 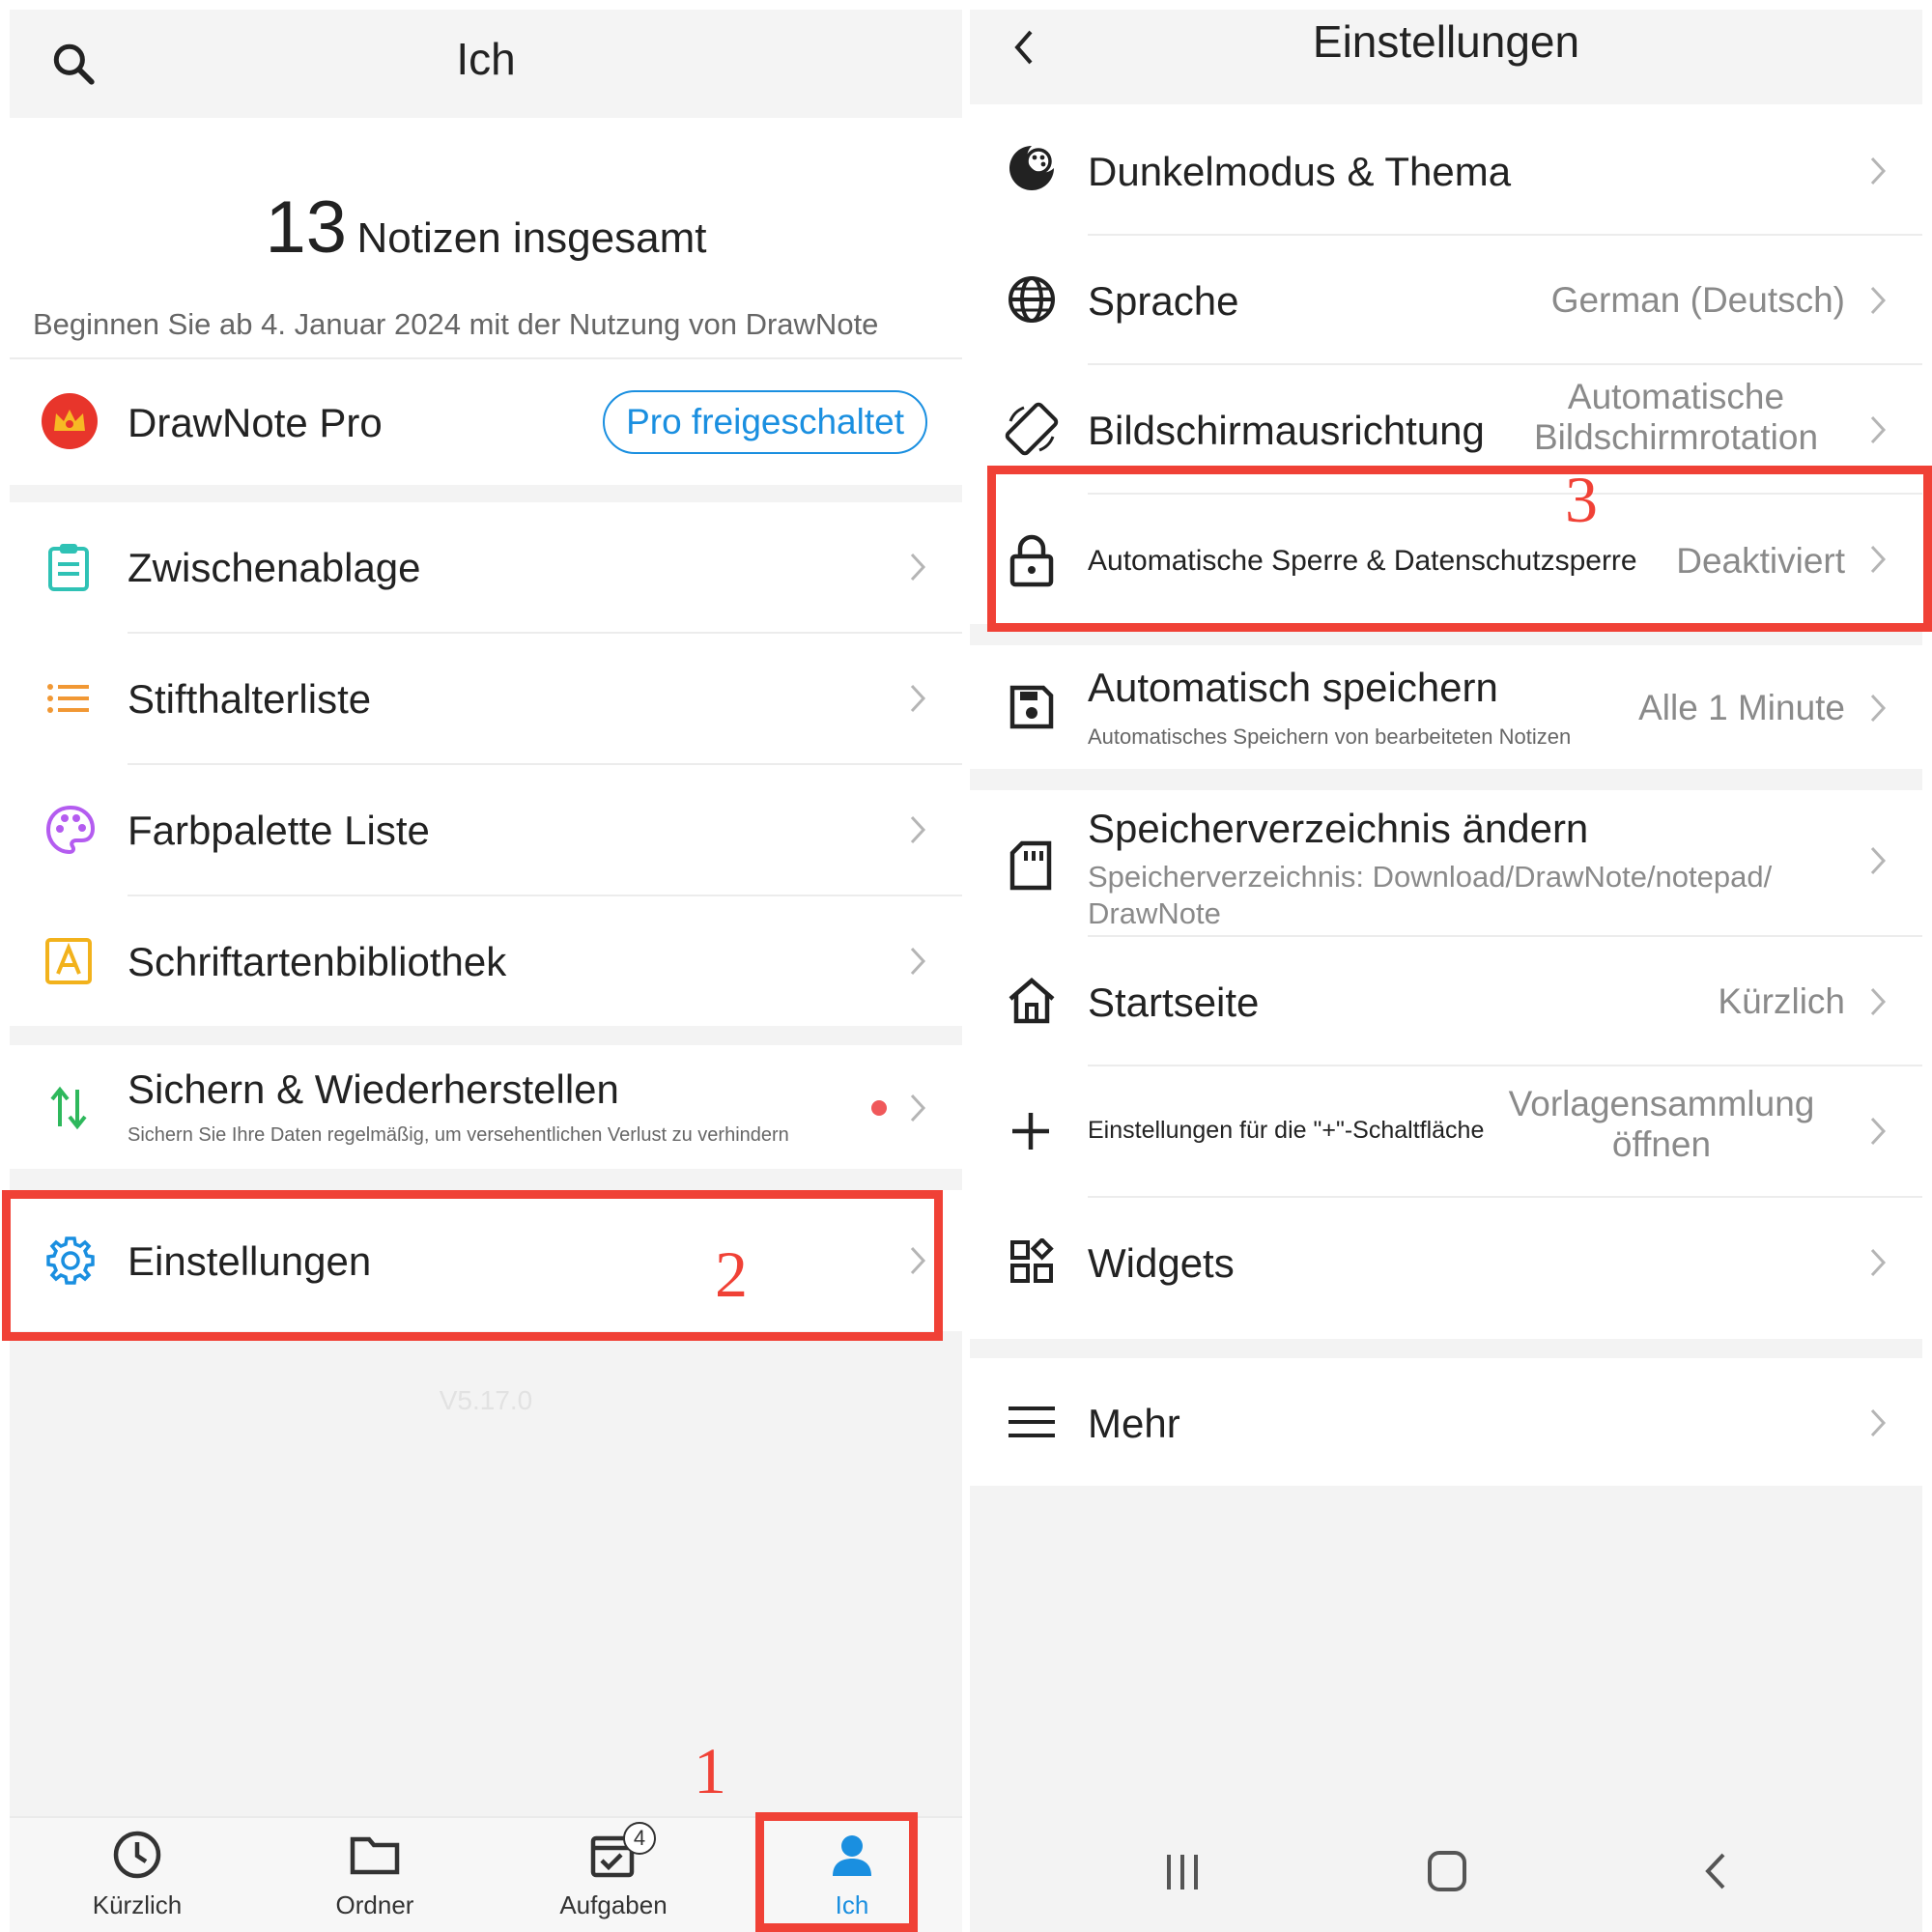 What do you see at coordinates (472, 1265) in the screenshot?
I see `annotation-box-settings` at bounding box center [472, 1265].